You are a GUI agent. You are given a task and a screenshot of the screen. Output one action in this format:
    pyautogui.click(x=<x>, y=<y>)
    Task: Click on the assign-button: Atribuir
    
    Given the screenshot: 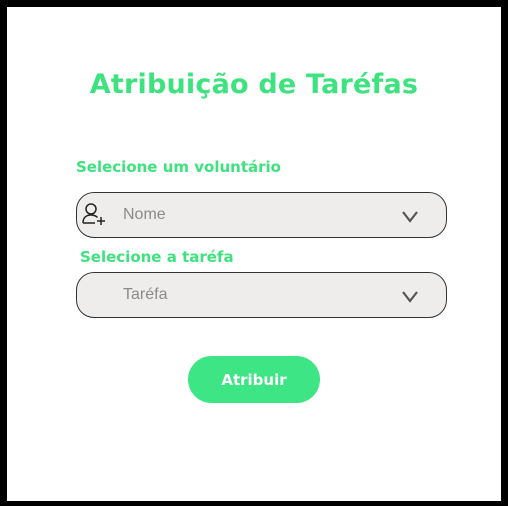 What is the action you would take?
    pyautogui.click(x=254, y=379)
    